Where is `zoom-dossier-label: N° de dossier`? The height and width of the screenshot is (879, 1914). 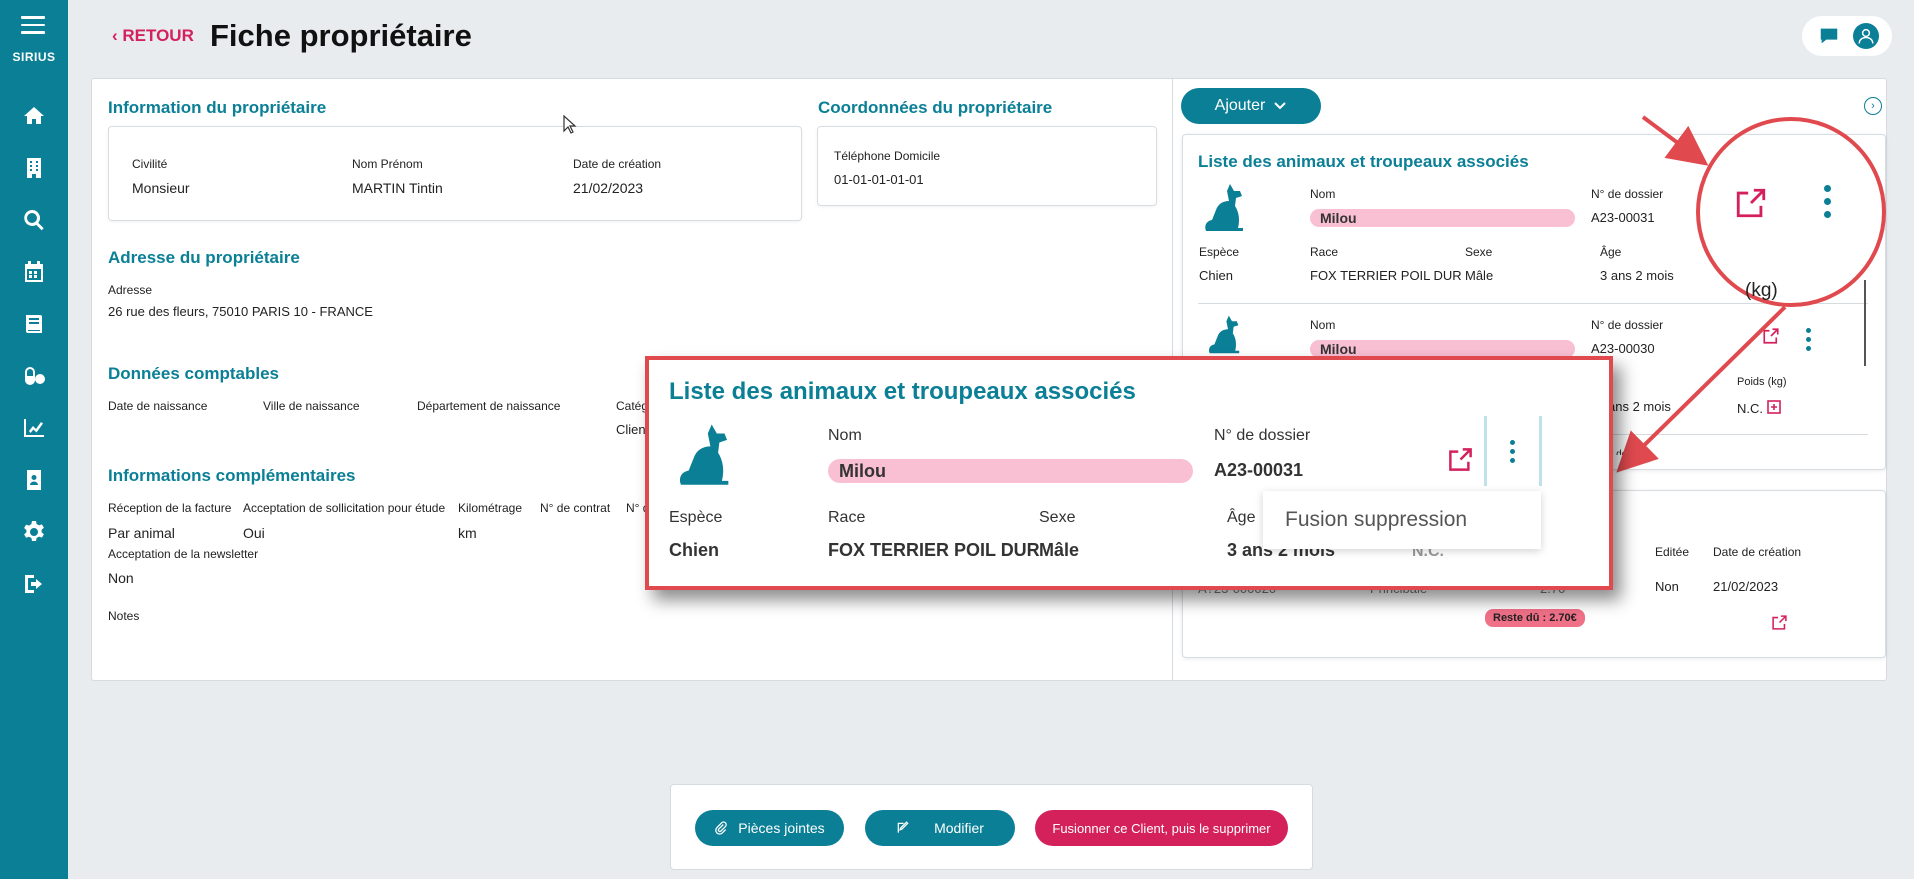 zoom-dossier-label: N° de dossier is located at coordinates (1262, 435).